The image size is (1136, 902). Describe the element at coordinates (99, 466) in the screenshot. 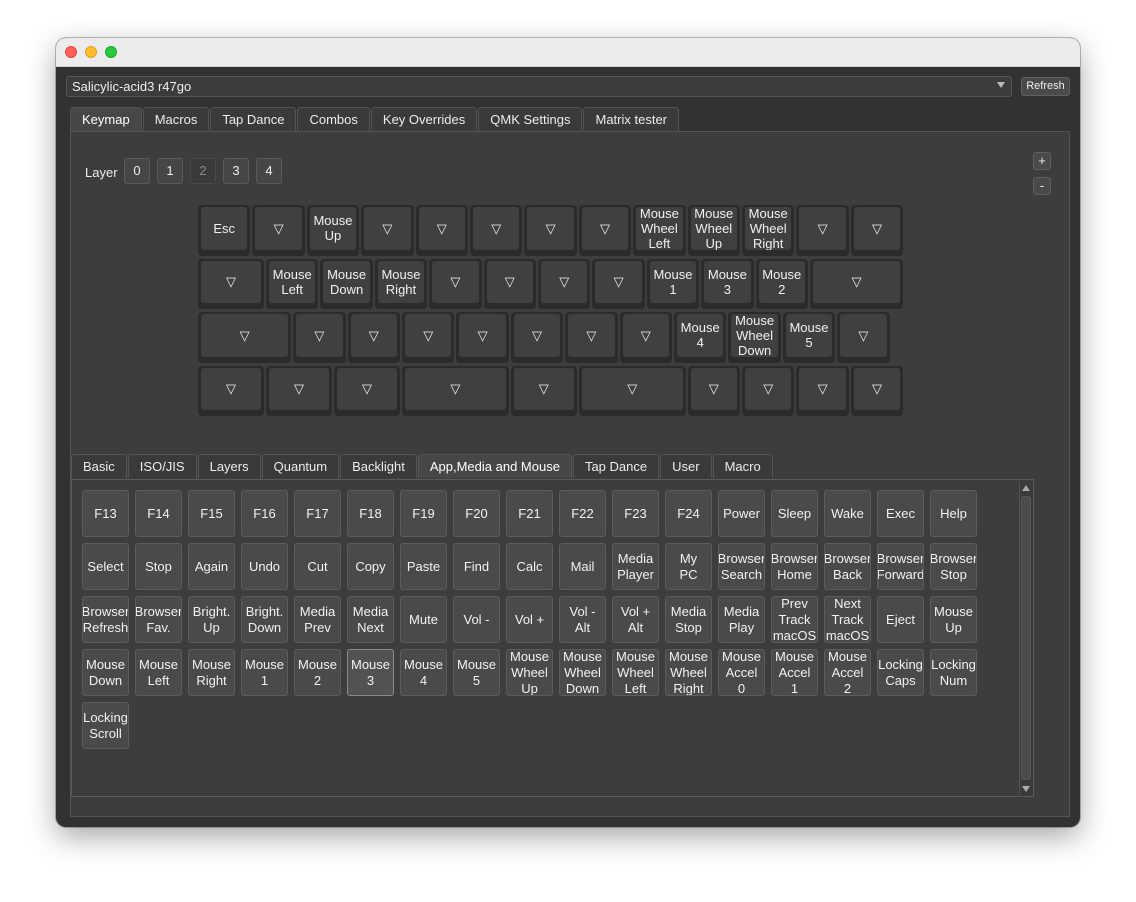

I see `keycode-tab-basic: Basic` at that location.